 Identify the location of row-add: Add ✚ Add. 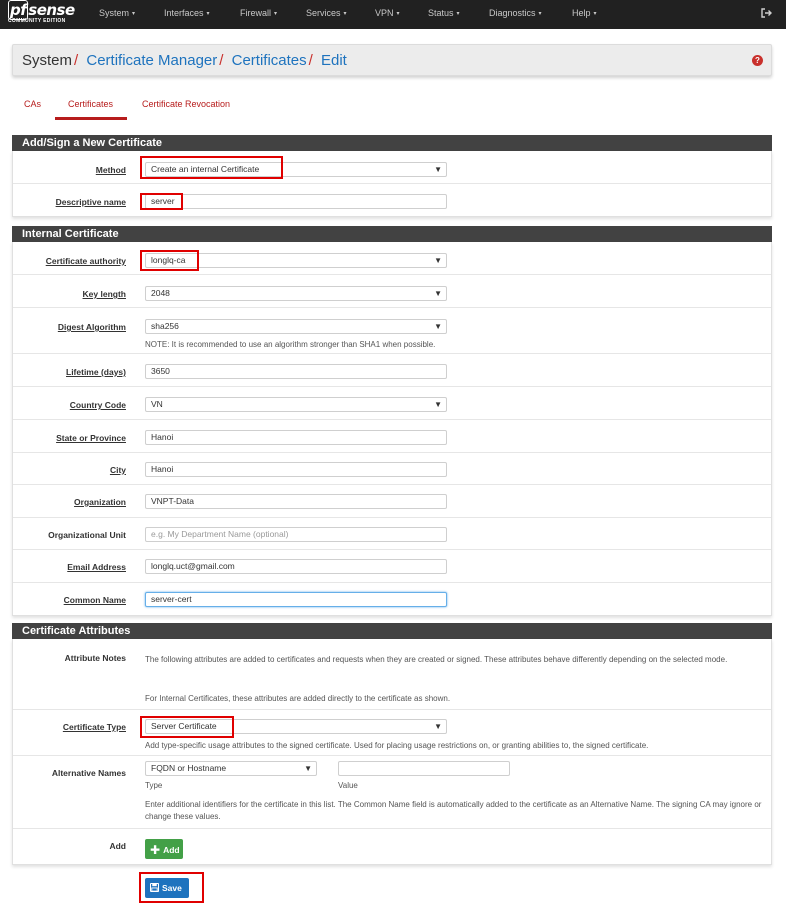
(392, 847).